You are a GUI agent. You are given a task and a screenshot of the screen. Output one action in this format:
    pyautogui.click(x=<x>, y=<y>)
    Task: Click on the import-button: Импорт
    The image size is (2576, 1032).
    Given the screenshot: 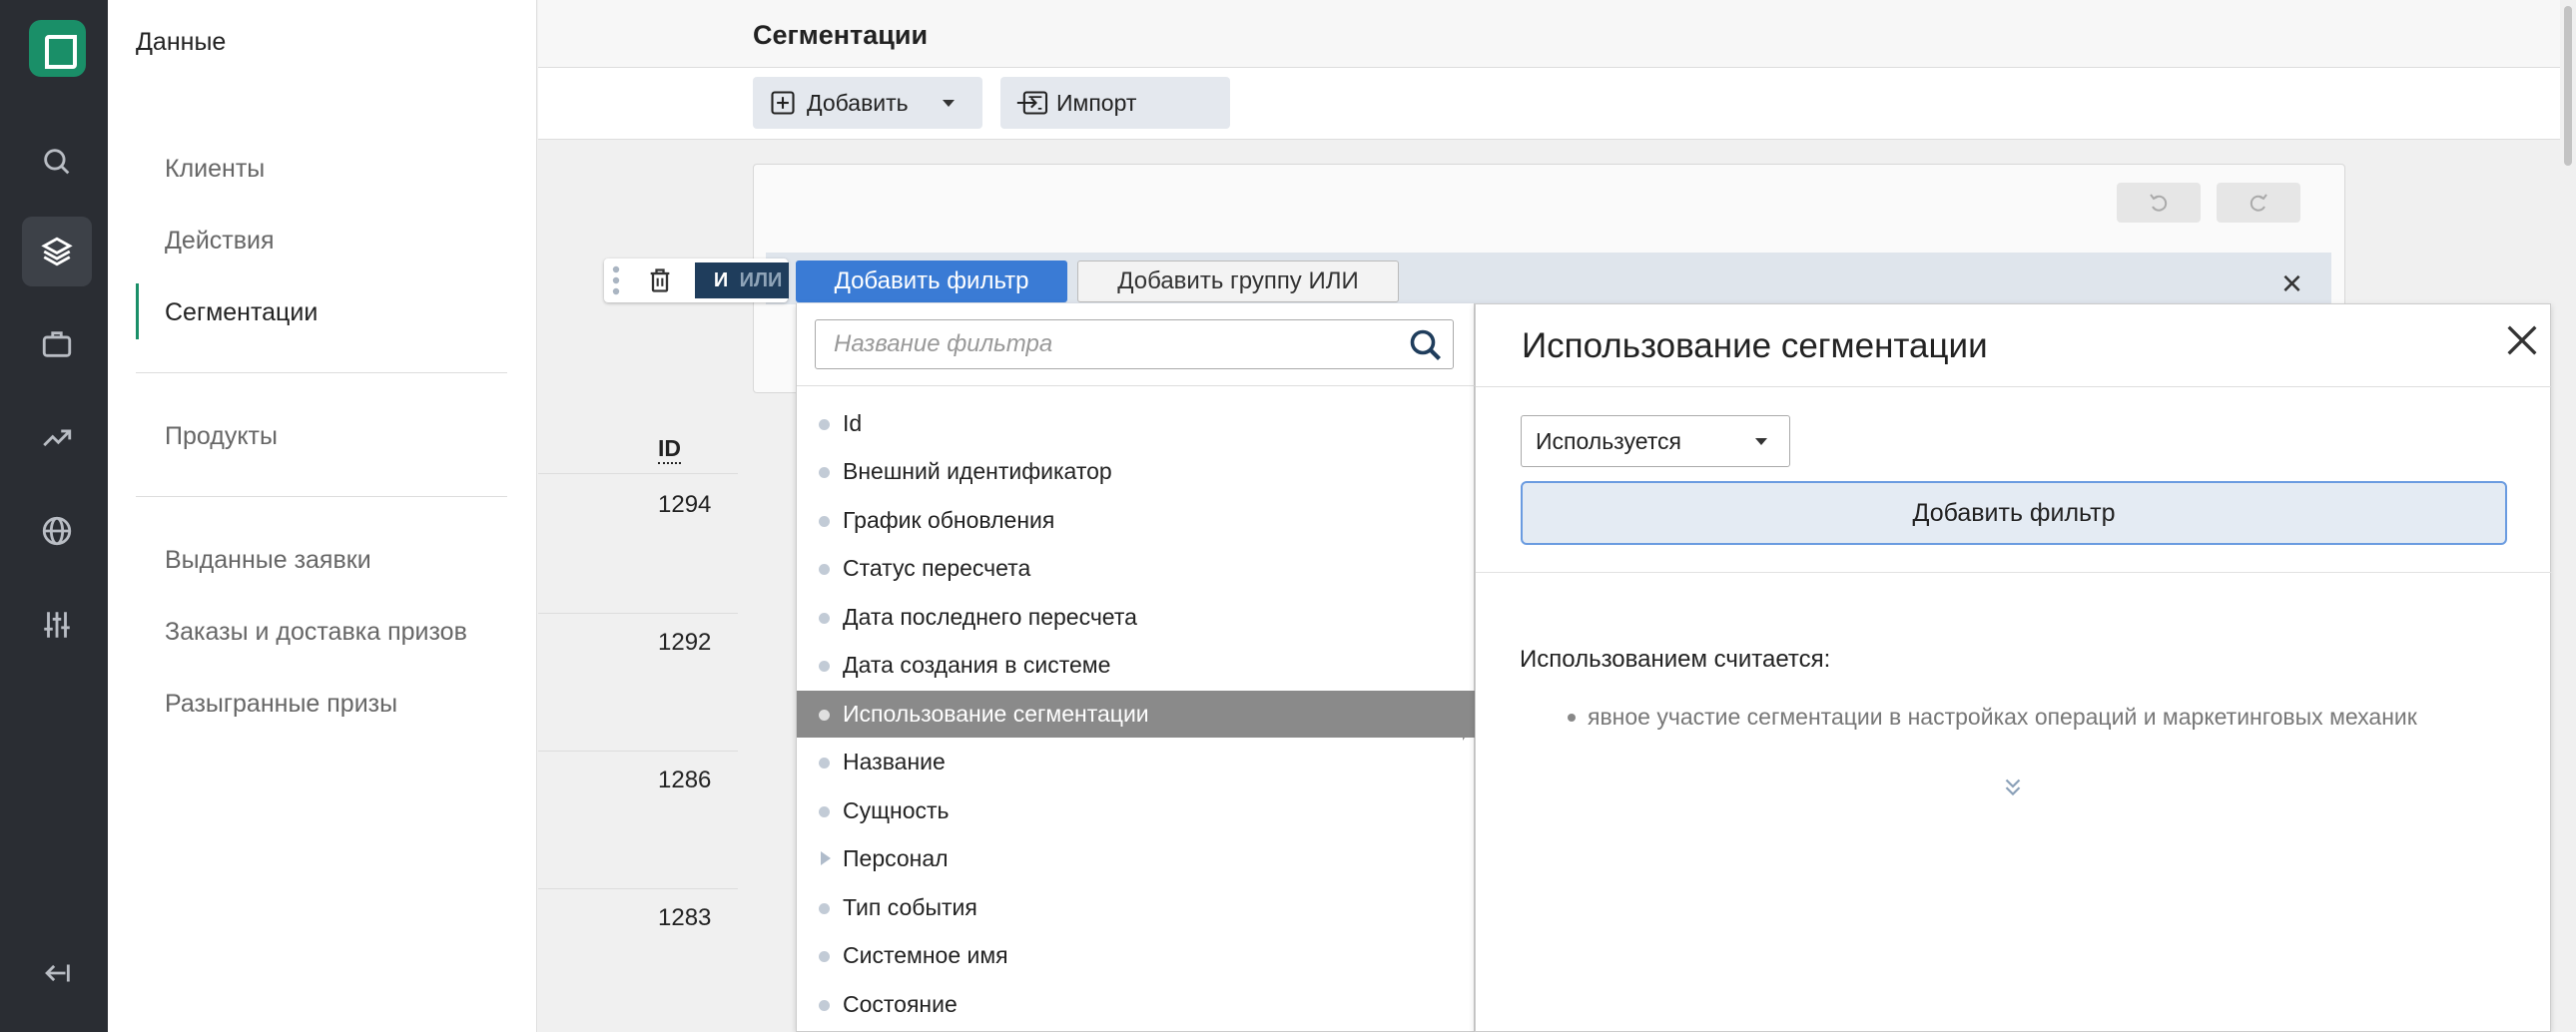 What is the action you would take?
    pyautogui.click(x=1115, y=103)
    